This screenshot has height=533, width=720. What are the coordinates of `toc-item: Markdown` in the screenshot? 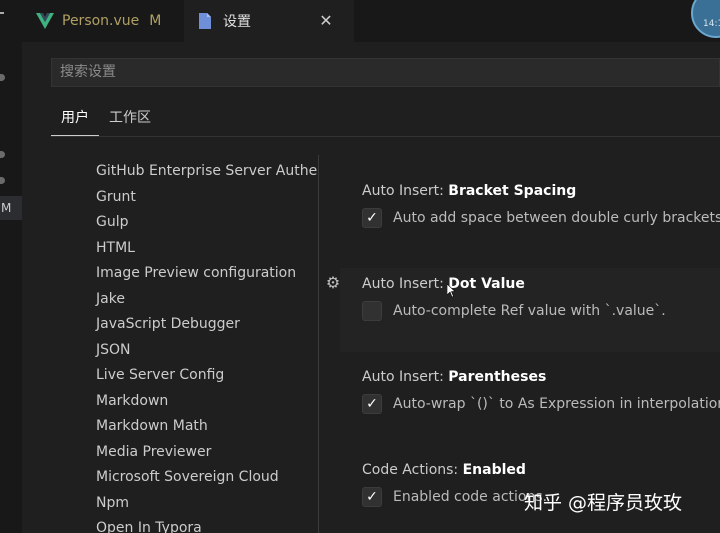 It's located at (132, 401).